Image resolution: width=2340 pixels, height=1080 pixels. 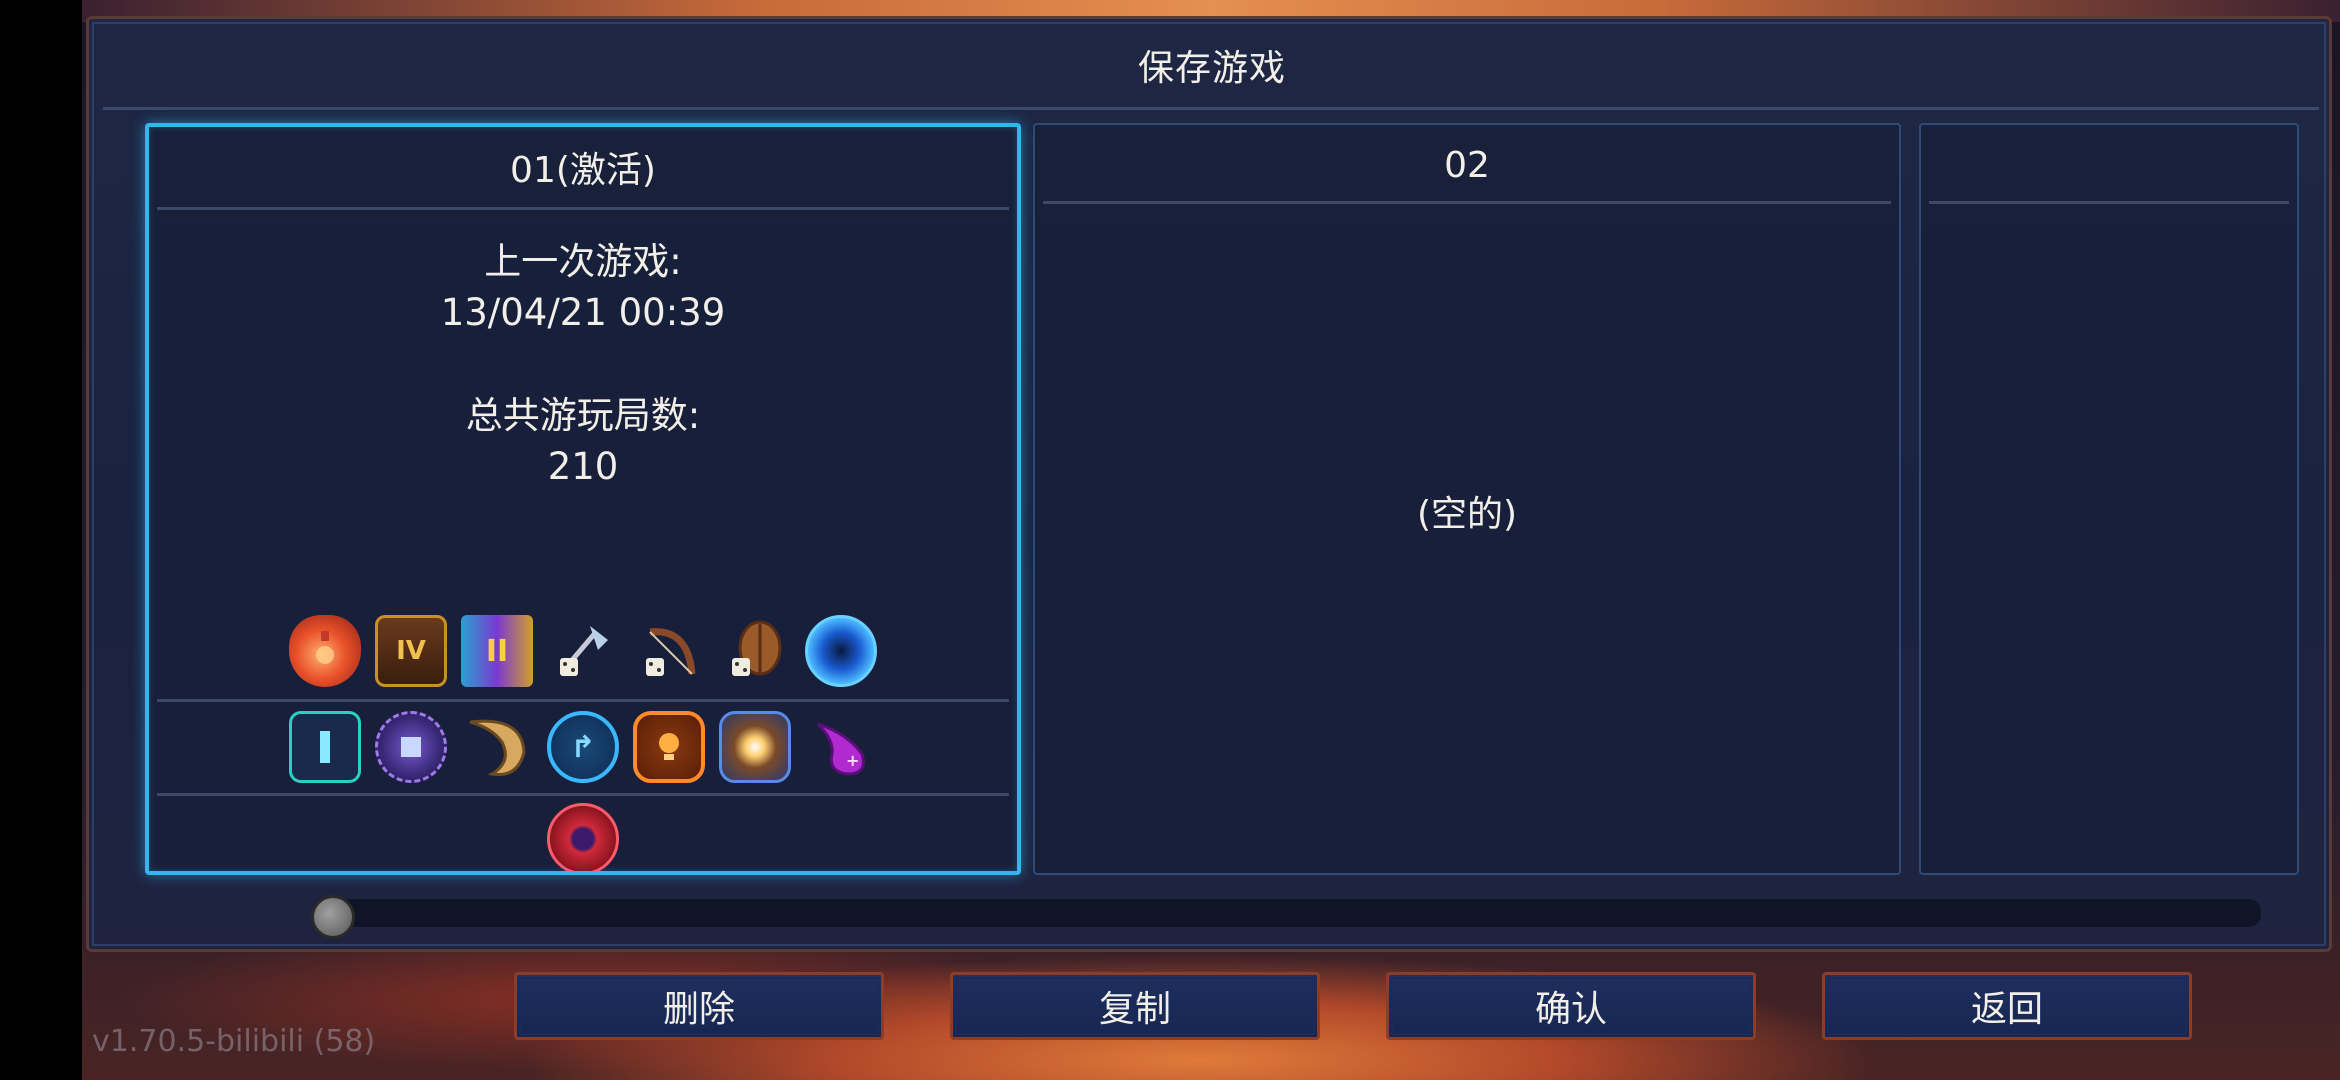 What do you see at coordinates (1467, 165) in the screenshot?
I see `slot-header: 02` at bounding box center [1467, 165].